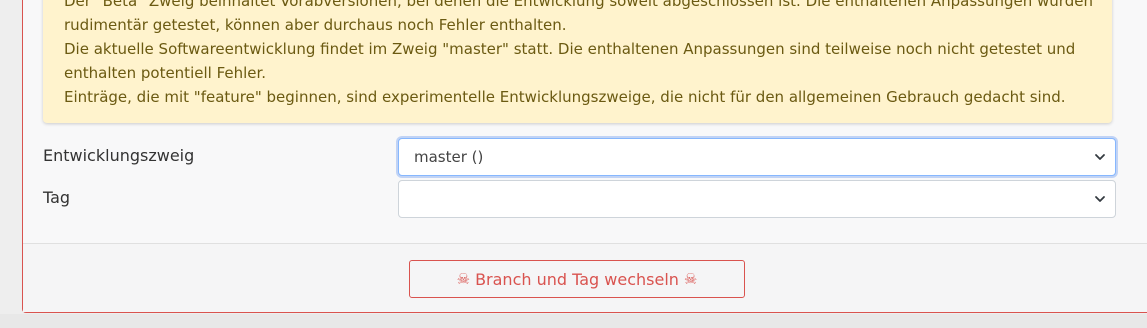 The width and height of the screenshot is (1147, 328). Describe the element at coordinates (165, 73) in the screenshot. I see `alert-line: enthalten potentiell Fehler.` at that location.